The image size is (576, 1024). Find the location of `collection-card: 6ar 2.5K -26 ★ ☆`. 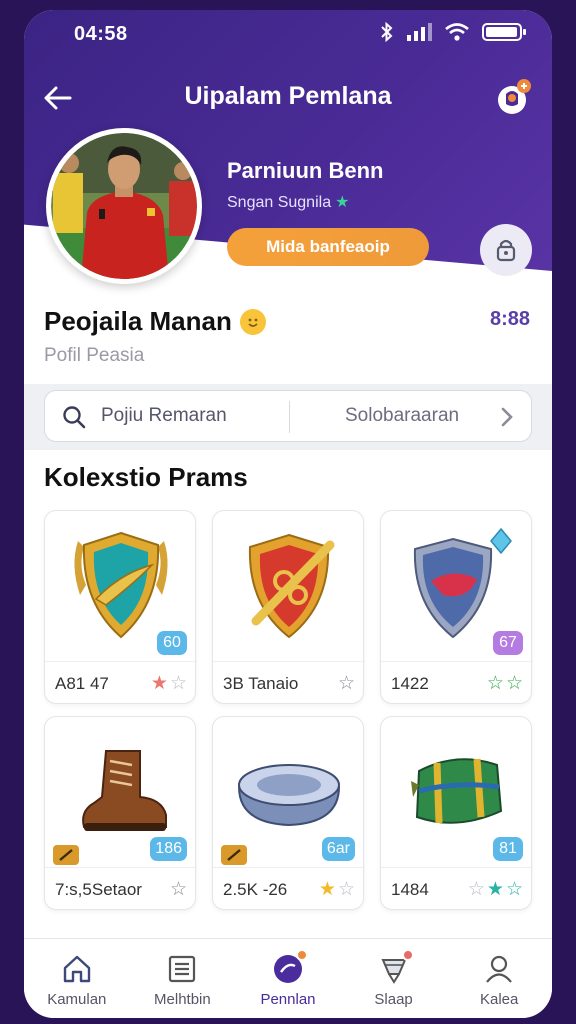

collection-card: 6ar 2.5K -26 ★ ☆ is located at coordinates (288, 813).